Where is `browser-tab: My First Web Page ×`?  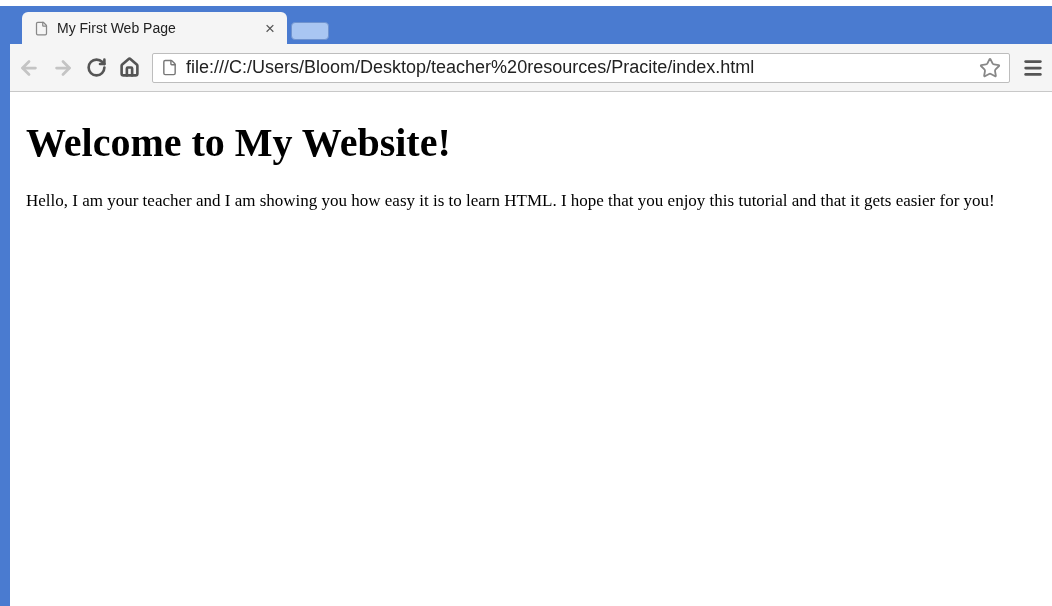 browser-tab: My First Web Page × is located at coordinates (154, 28).